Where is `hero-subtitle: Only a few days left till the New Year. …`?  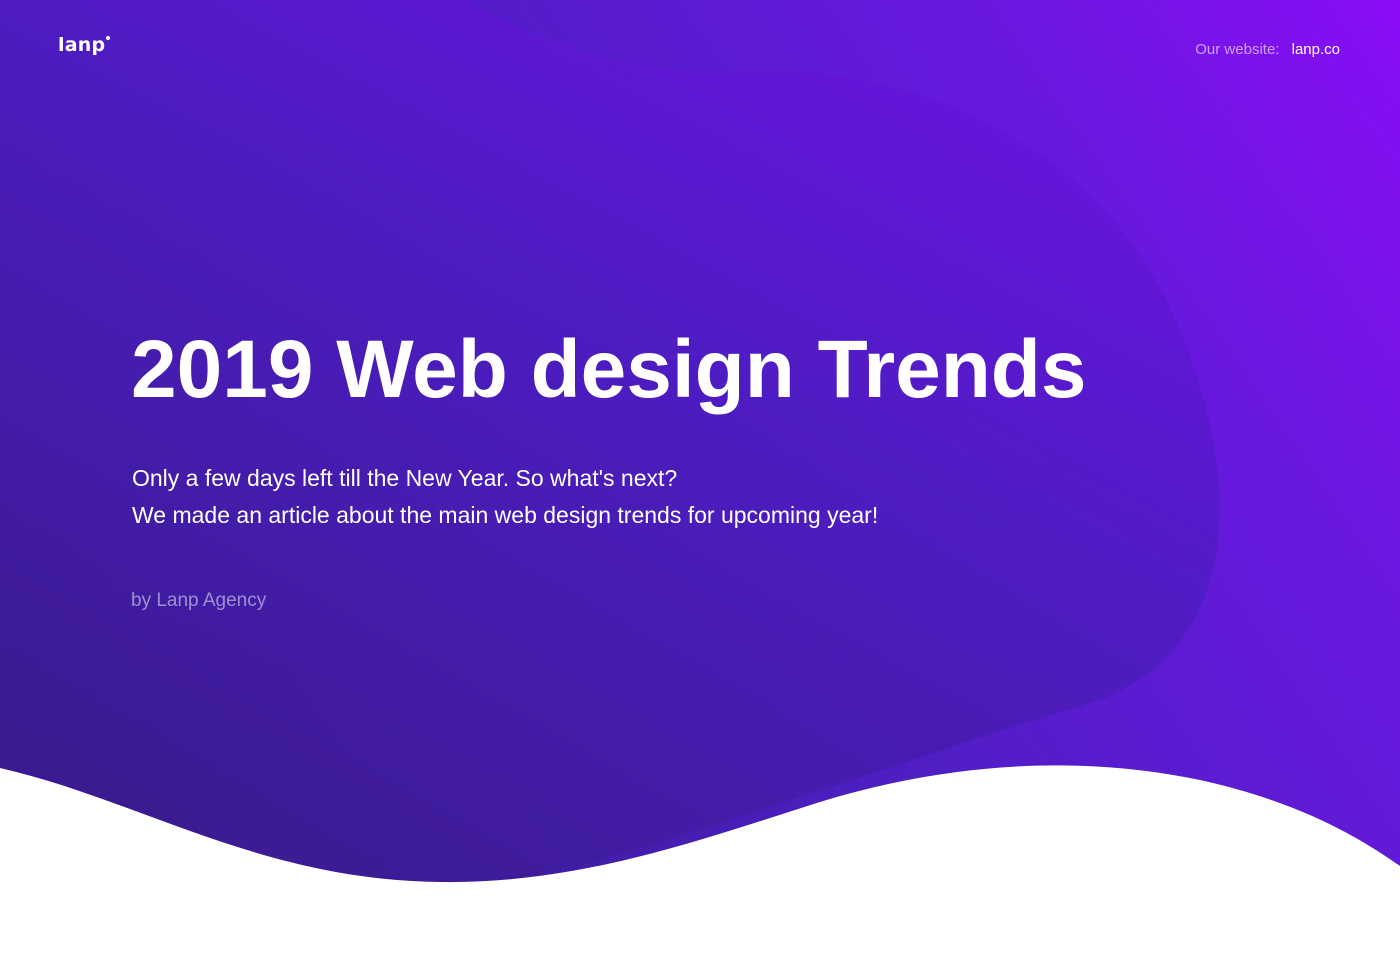
hero-subtitle: Only a few days left till the New Year. … is located at coordinates (505, 497).